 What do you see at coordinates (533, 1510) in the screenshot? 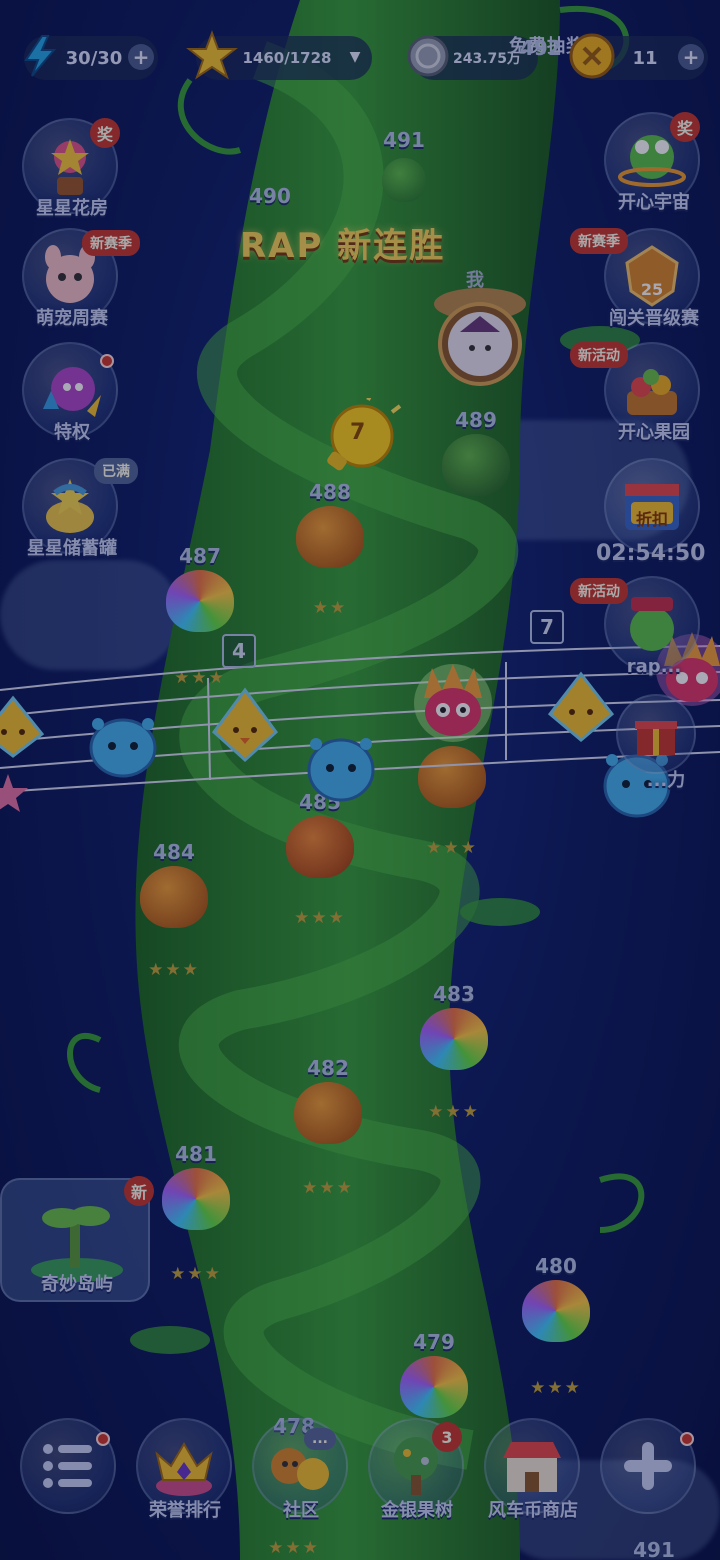
I see `menu-label: 风车币商店` at bounding box center [533, 1510].